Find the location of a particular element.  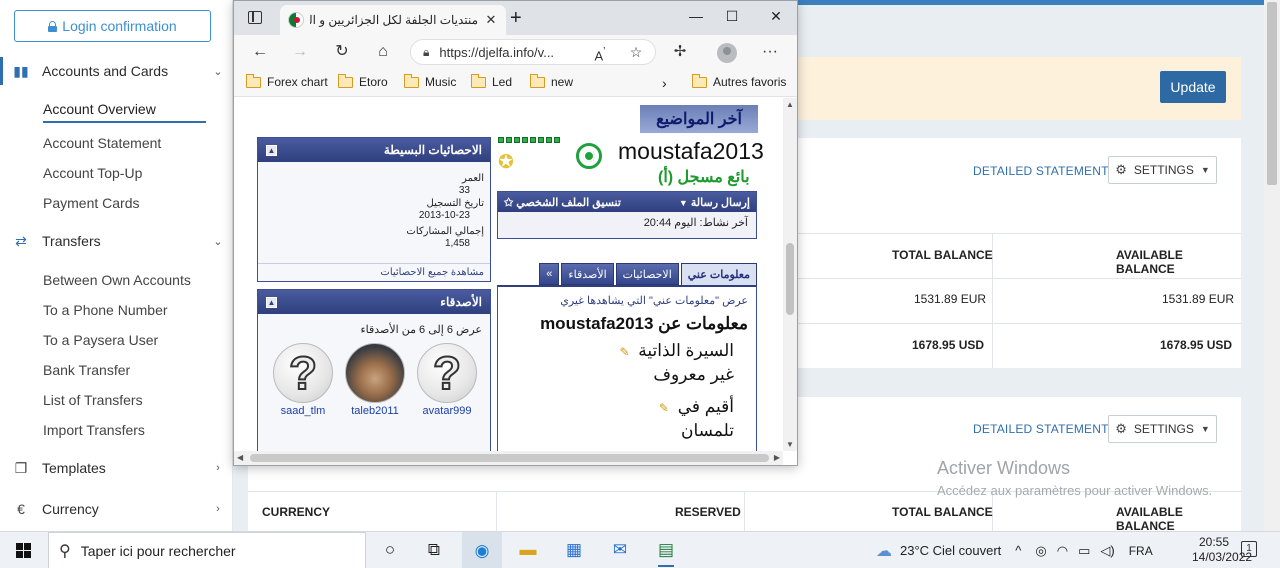

friend-item: taleb2011 is located at coordinates (375, 380).